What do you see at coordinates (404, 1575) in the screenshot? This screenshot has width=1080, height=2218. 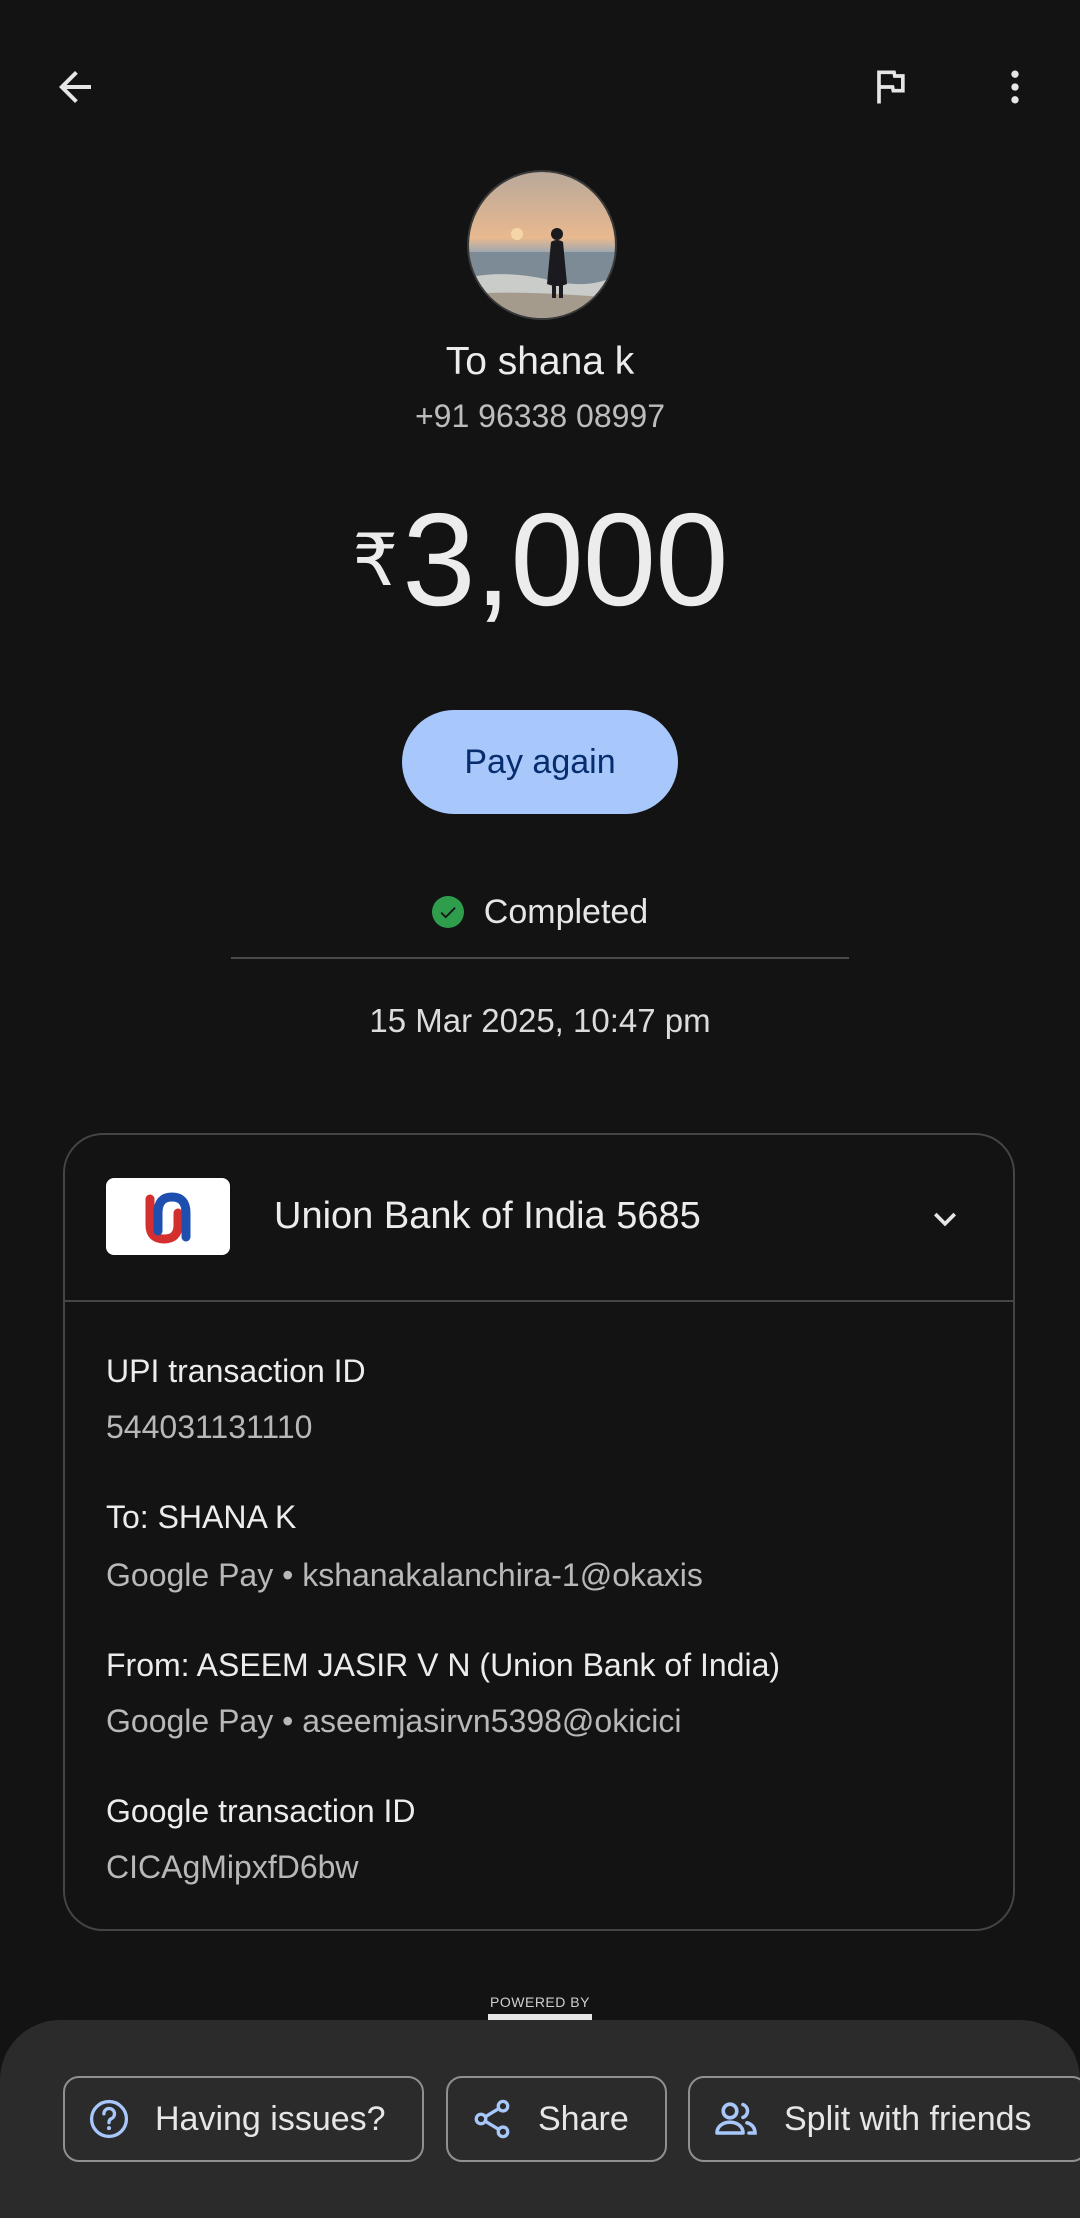 I see `payee-upi-id: Google Pay • kshanakalanchira-1@okaxis` at bounding box center [404, 1575].